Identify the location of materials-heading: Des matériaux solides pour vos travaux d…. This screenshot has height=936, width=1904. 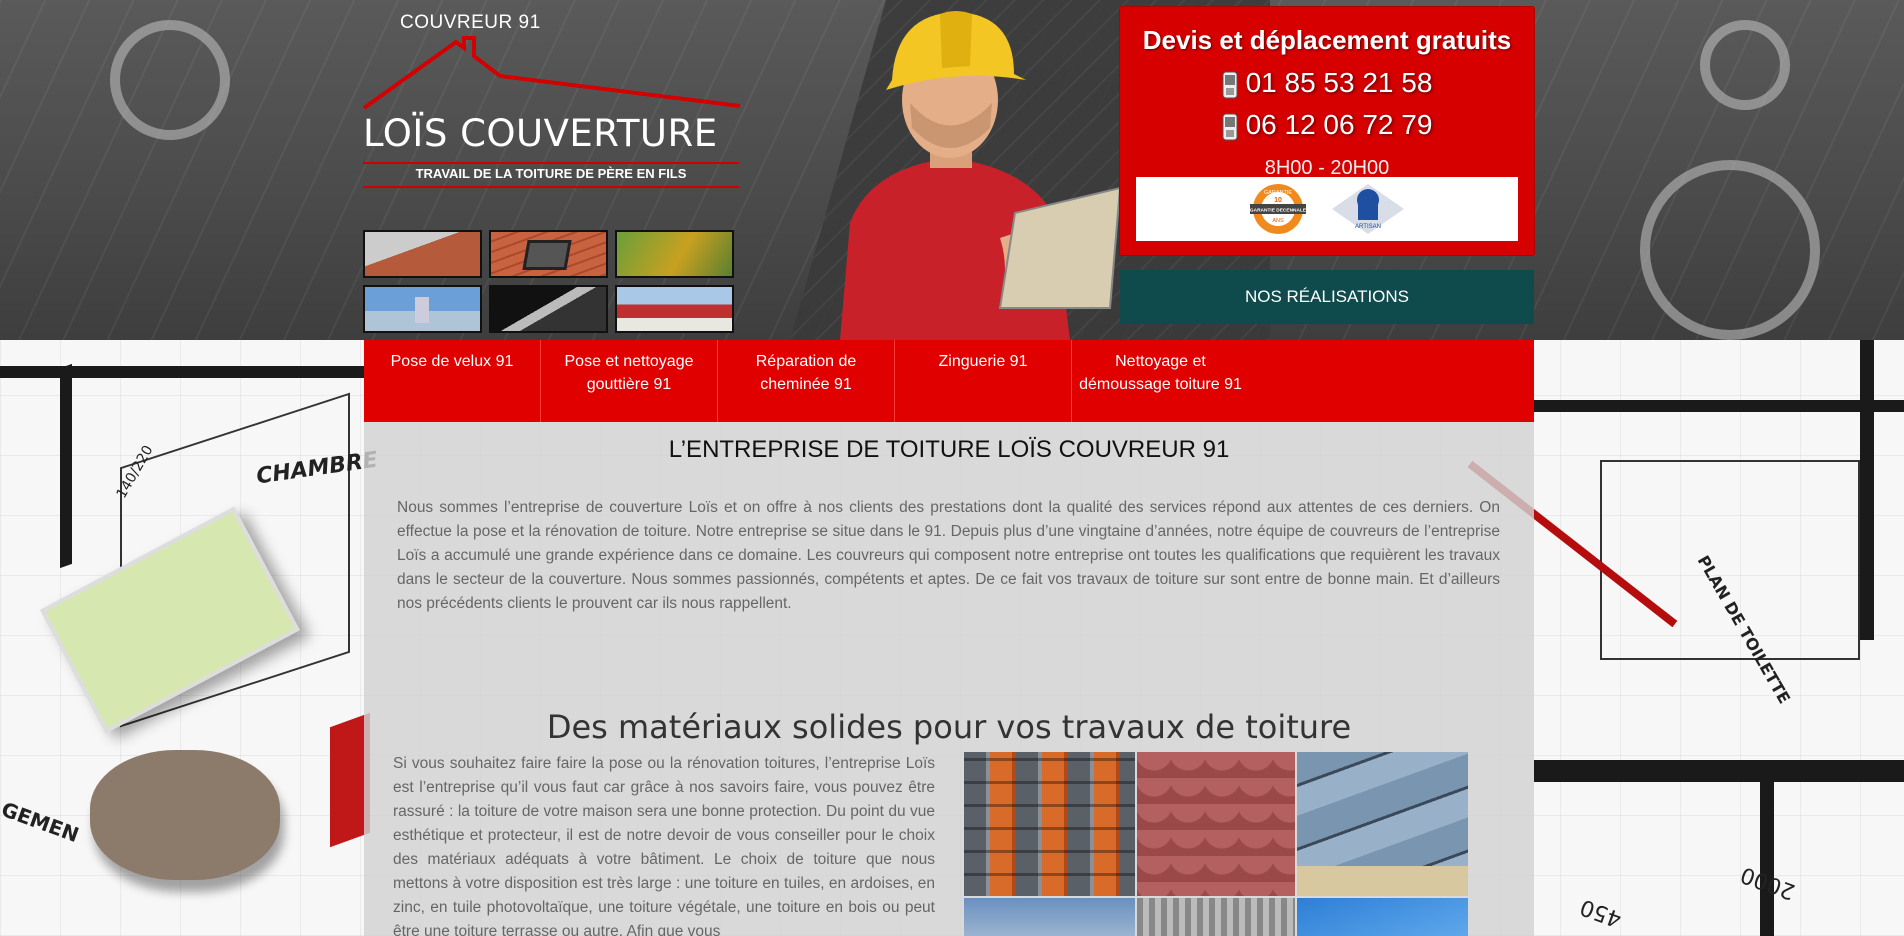
(949, 727).